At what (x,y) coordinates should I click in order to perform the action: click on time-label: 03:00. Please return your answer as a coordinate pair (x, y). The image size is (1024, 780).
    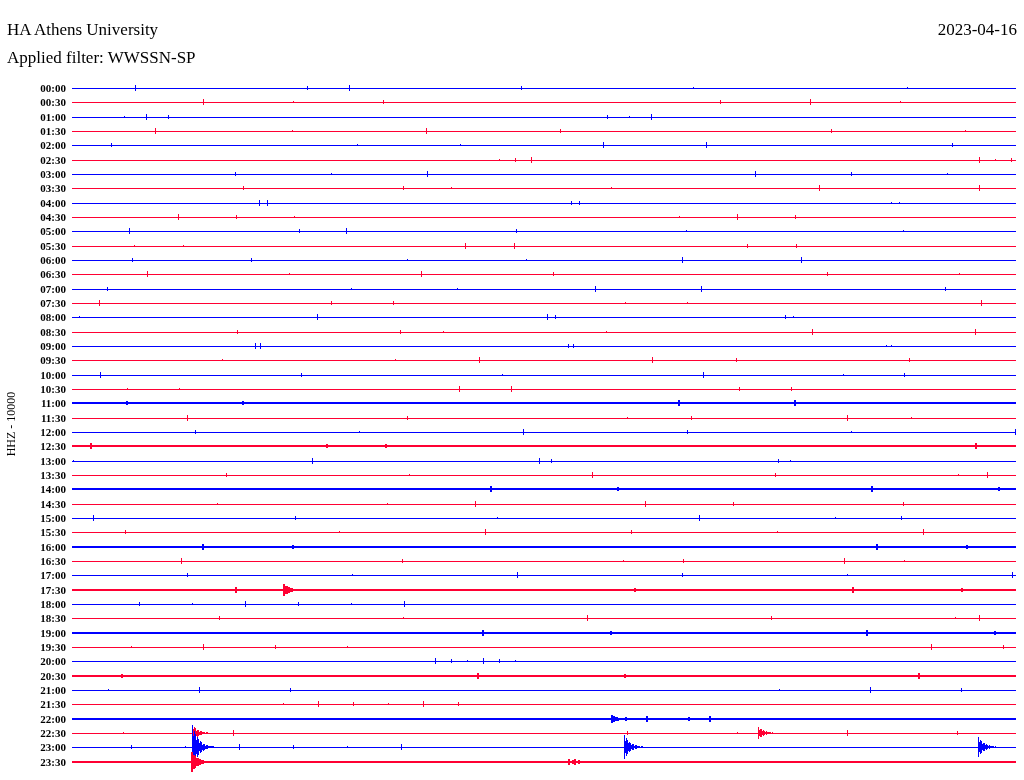
    Looking at the image, I should click on (52, 174).